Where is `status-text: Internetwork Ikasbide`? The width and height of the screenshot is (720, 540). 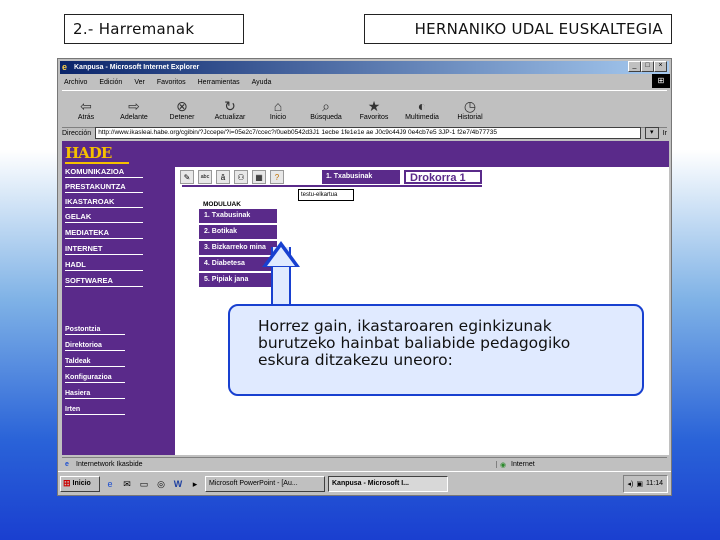 status-text: Internetwork Ikasbide is located at coordinates (279, 464).